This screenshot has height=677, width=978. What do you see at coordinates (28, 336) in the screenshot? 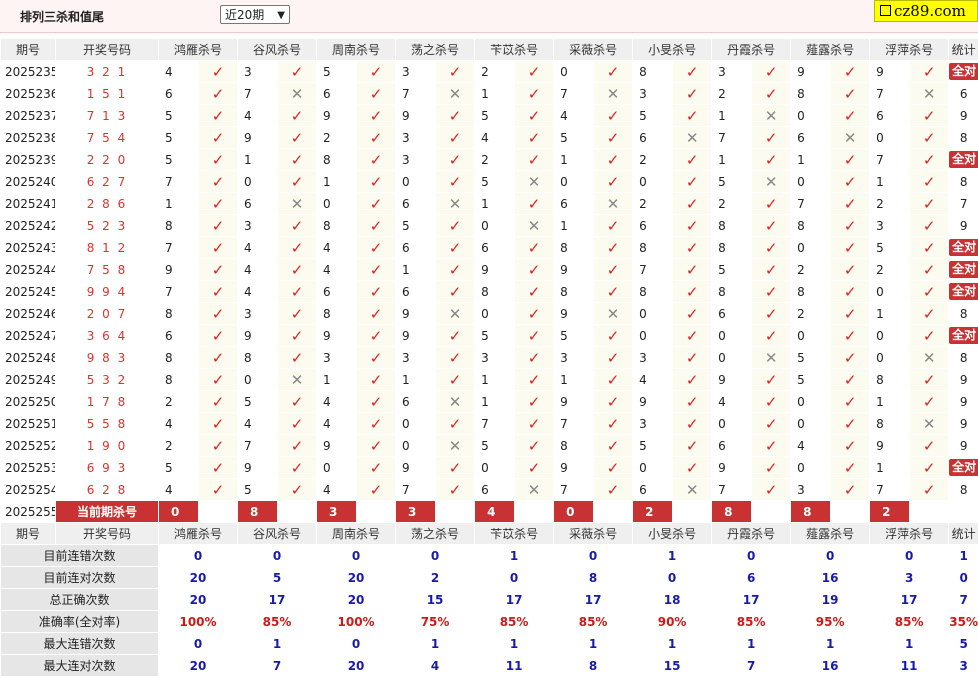
I see `period-cell: 2025247` at bounding box center [28, 336].